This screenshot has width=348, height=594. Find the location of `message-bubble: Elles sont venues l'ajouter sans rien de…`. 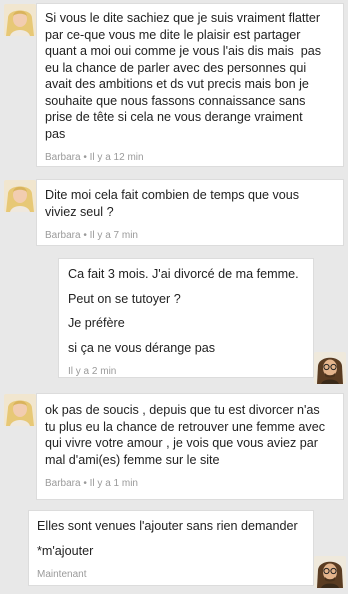

message-bubble: Elles sont venues l'ajouter sans rien de… is located at coordinates (171, 548).